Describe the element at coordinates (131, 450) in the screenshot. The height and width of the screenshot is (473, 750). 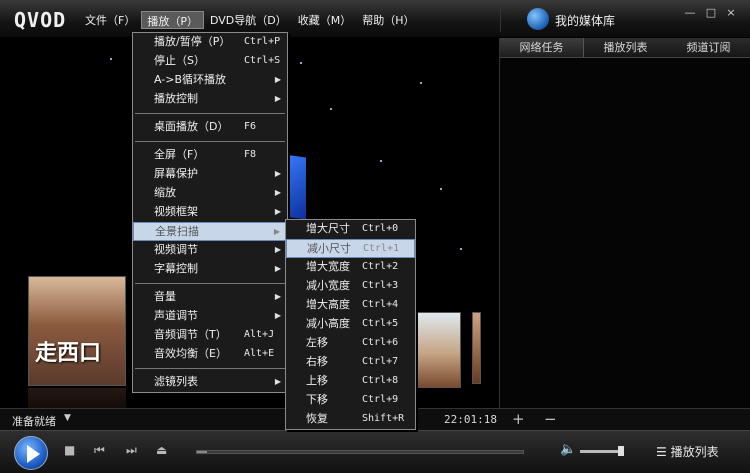
I see `next-icon: ⏭` at that location.